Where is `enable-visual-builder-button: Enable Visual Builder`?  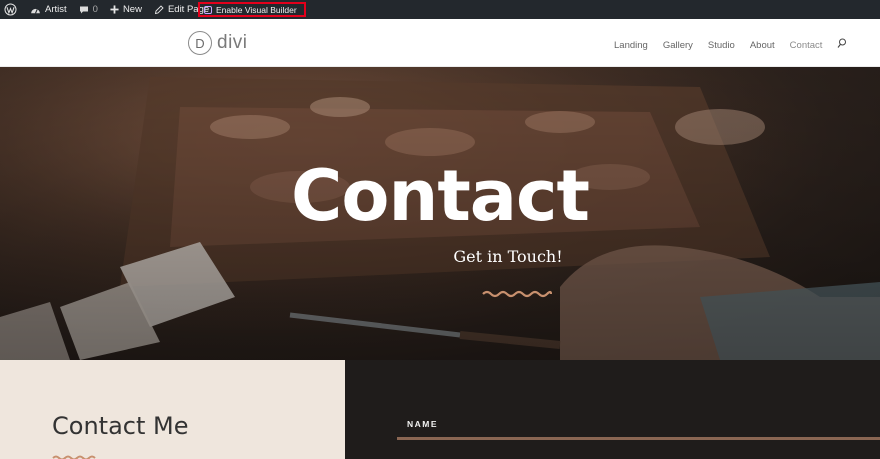
enable-visual-builder-button: Enable Visual Builder is located at coordinates (252, 9).